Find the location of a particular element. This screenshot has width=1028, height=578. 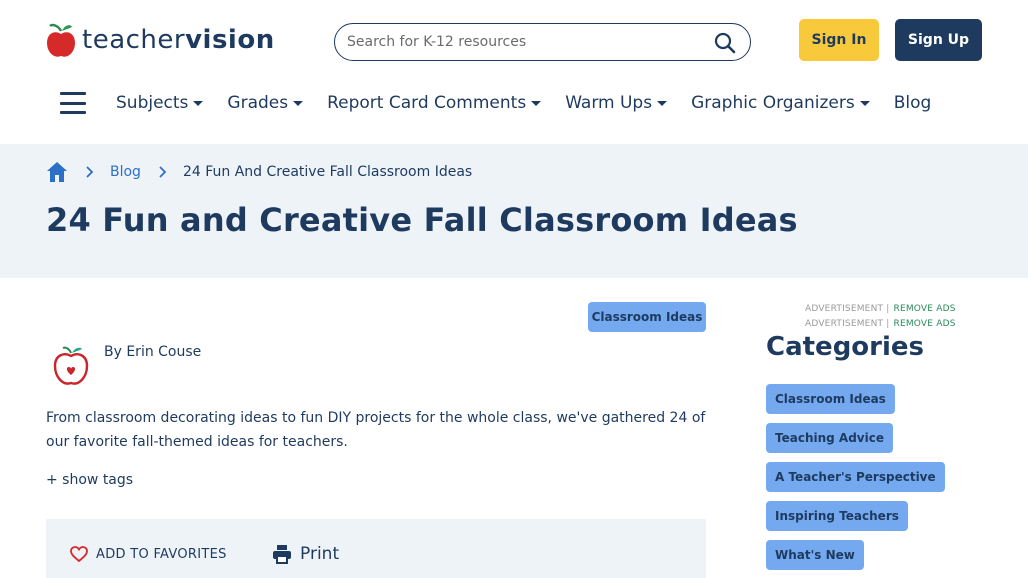

search-bar is located at coordinates (542, 42).